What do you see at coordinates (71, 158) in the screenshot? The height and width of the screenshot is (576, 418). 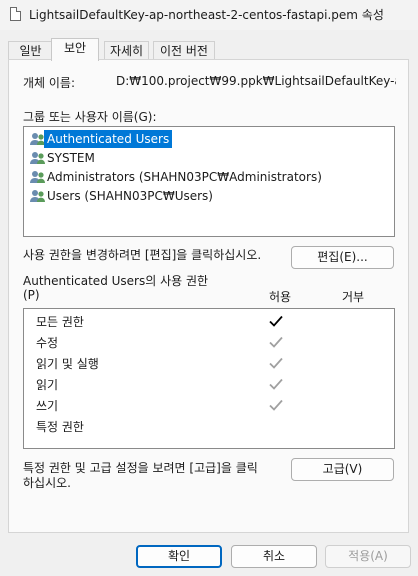 I see `group-label-system: SYSTEM` at bounding box center [71, 158].